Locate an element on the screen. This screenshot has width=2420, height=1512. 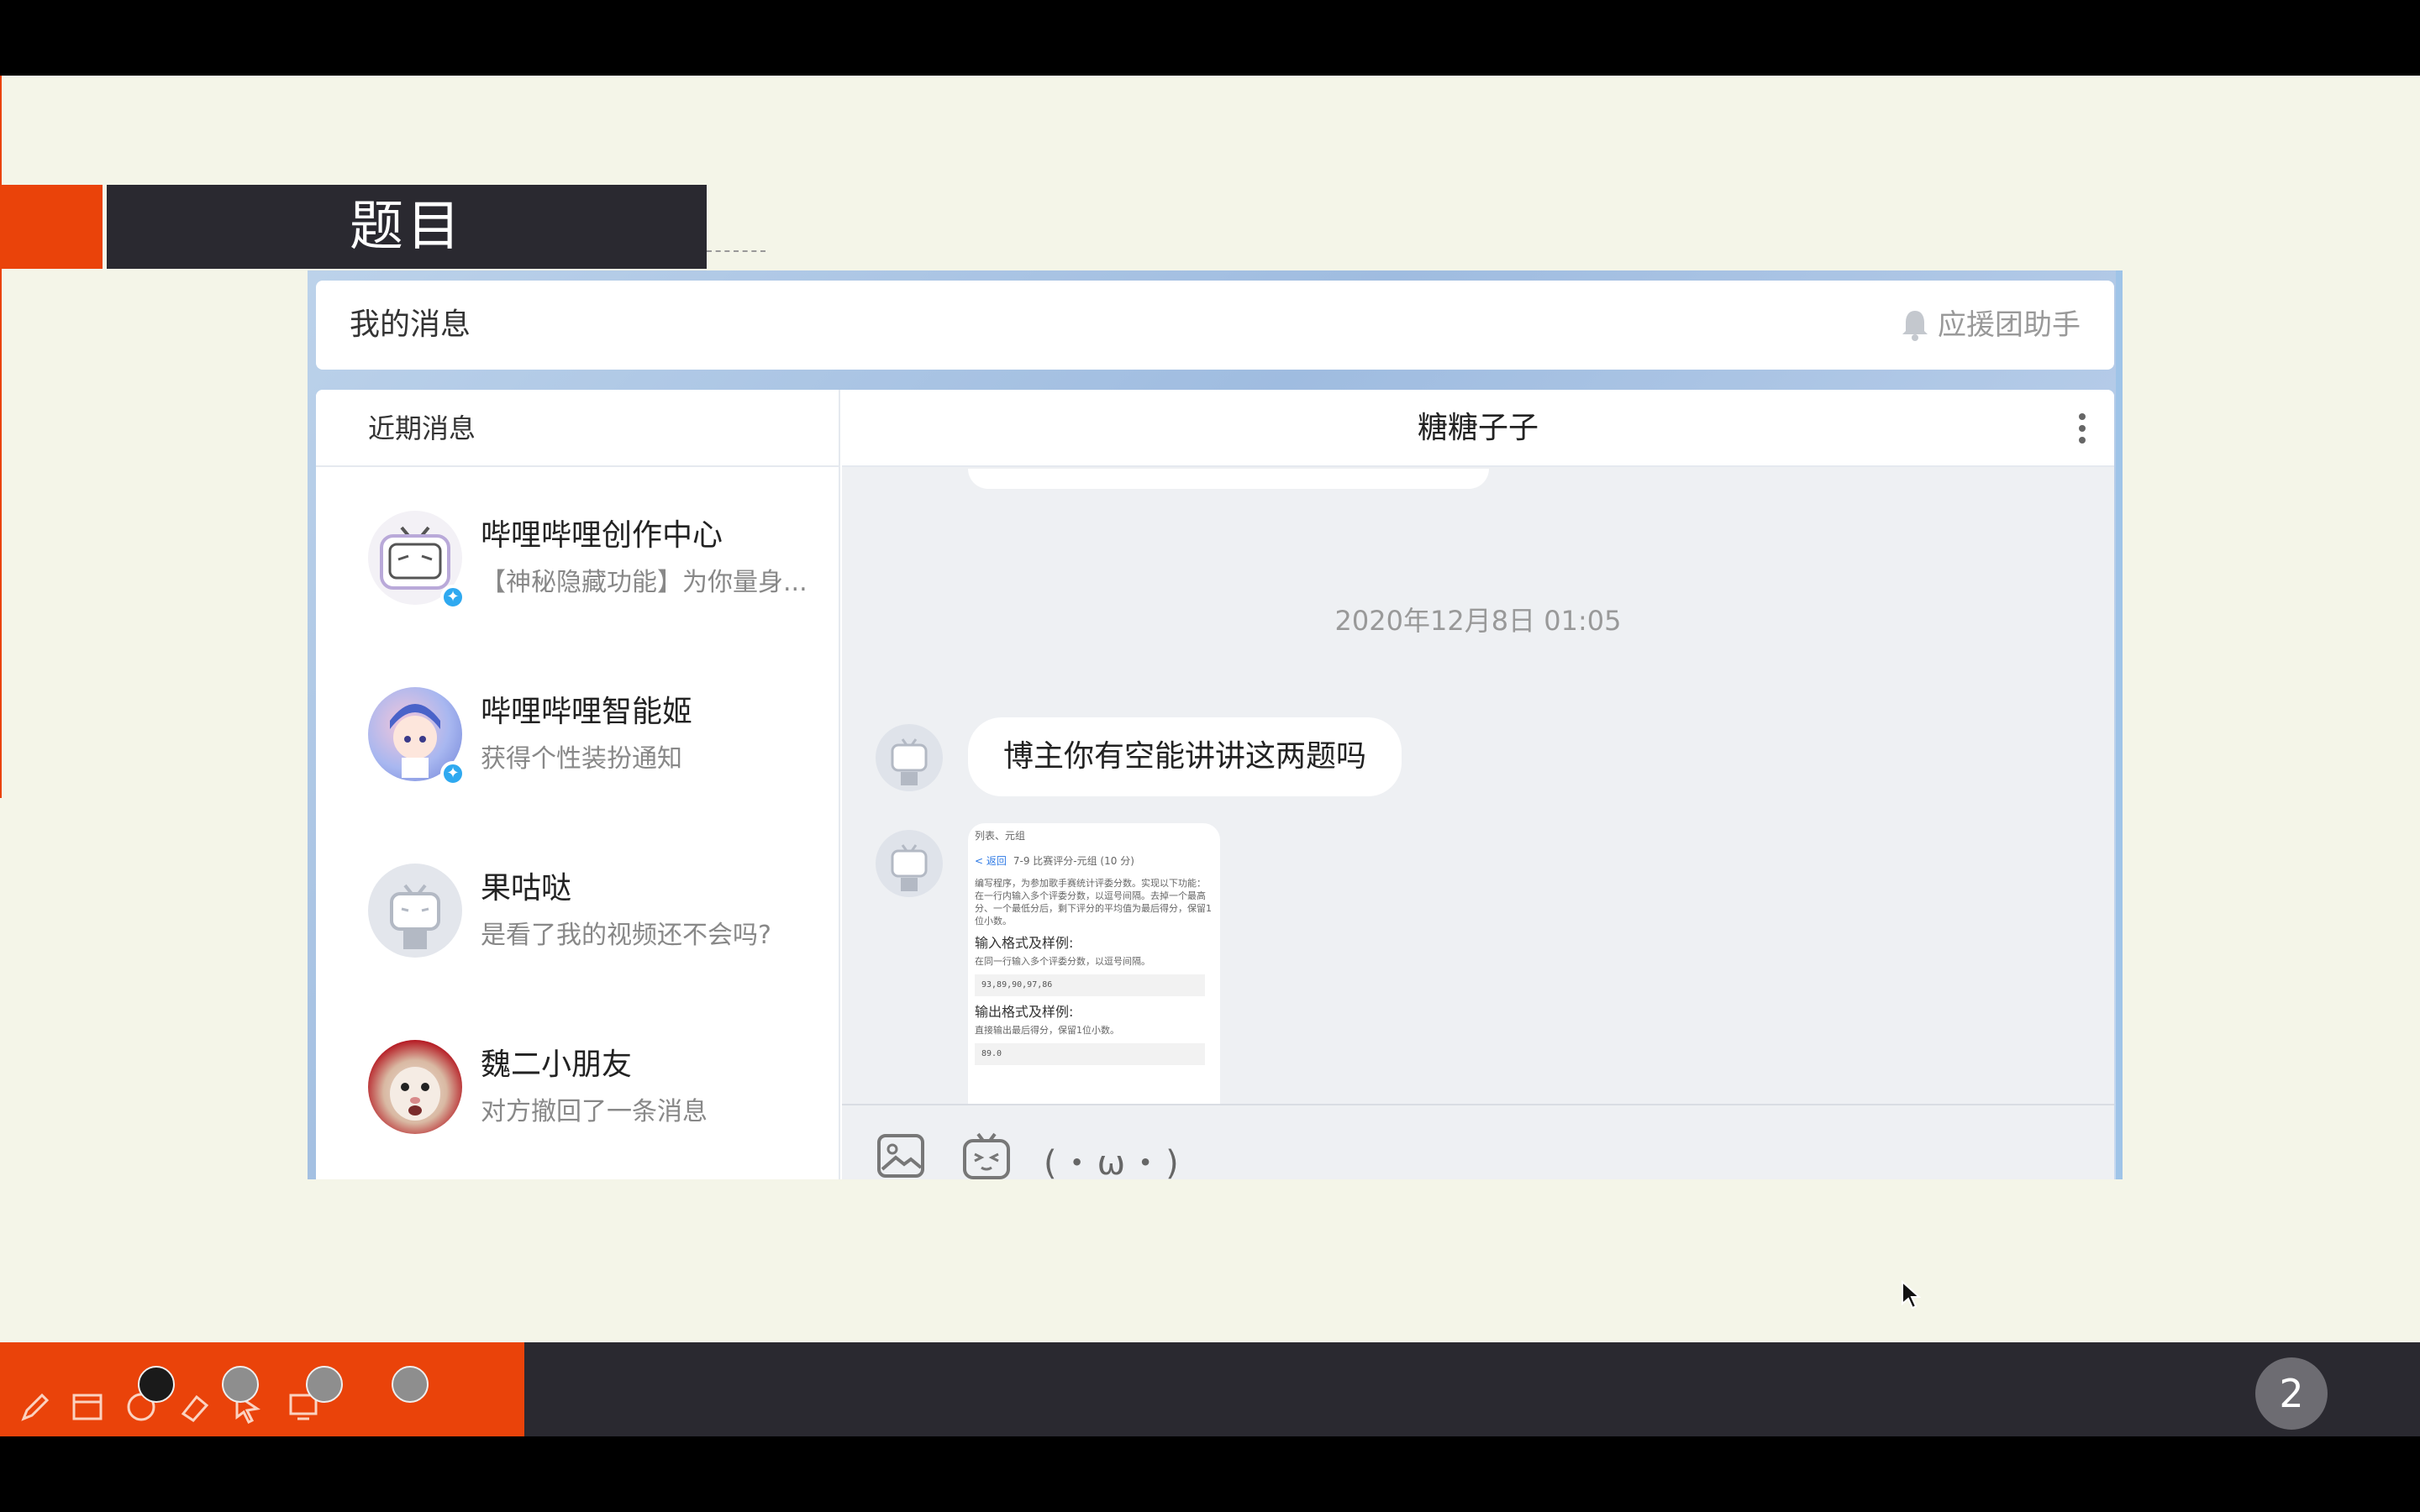
doc-input-heading: 输入格式及样例: is located at coordinates (1024, 943).